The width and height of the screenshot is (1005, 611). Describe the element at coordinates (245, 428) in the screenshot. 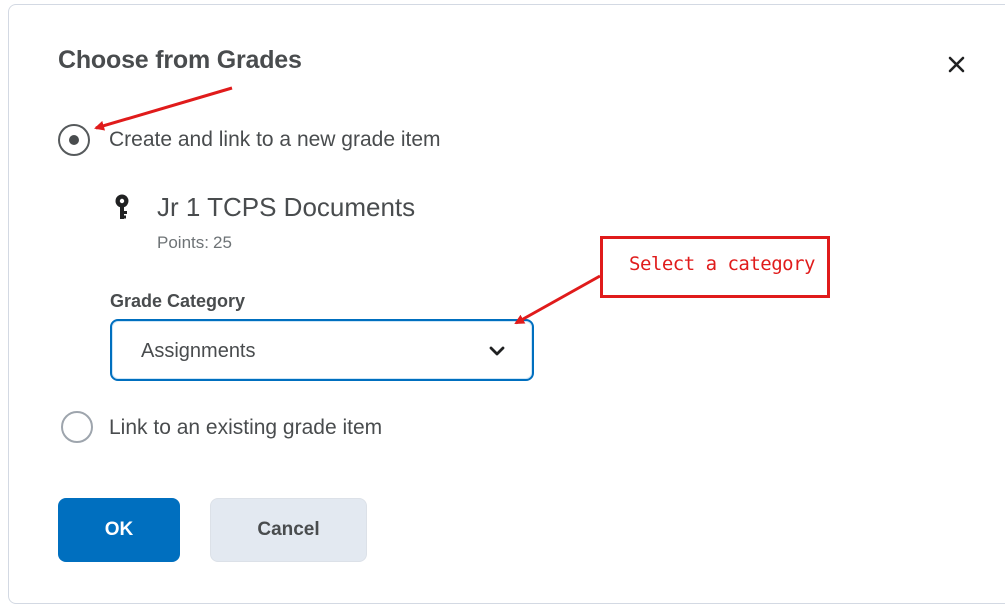

I see `radio-link-existing-label: Link to an existing grade item` at that location.